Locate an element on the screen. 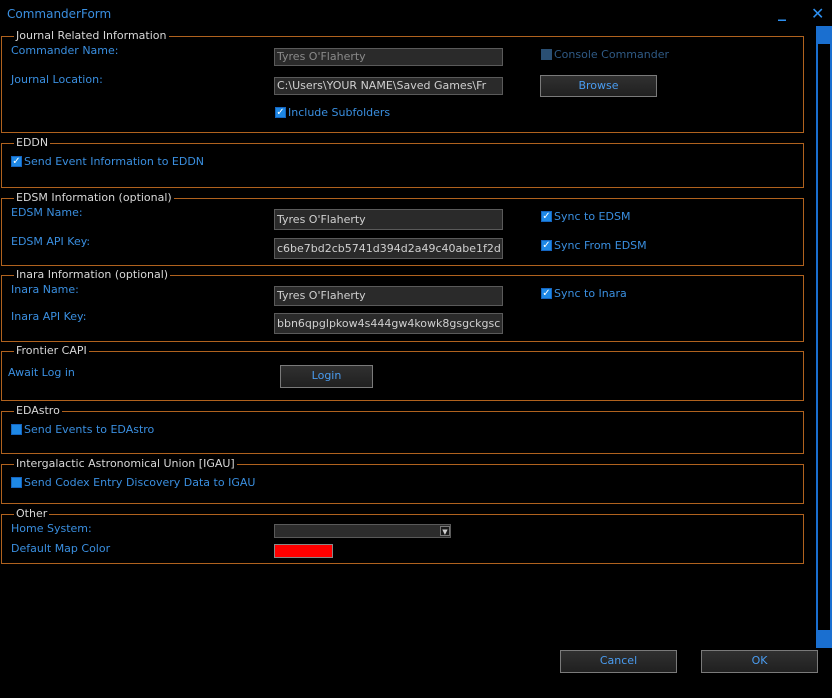  scrollbar-track is located at coordinates (824, 337).